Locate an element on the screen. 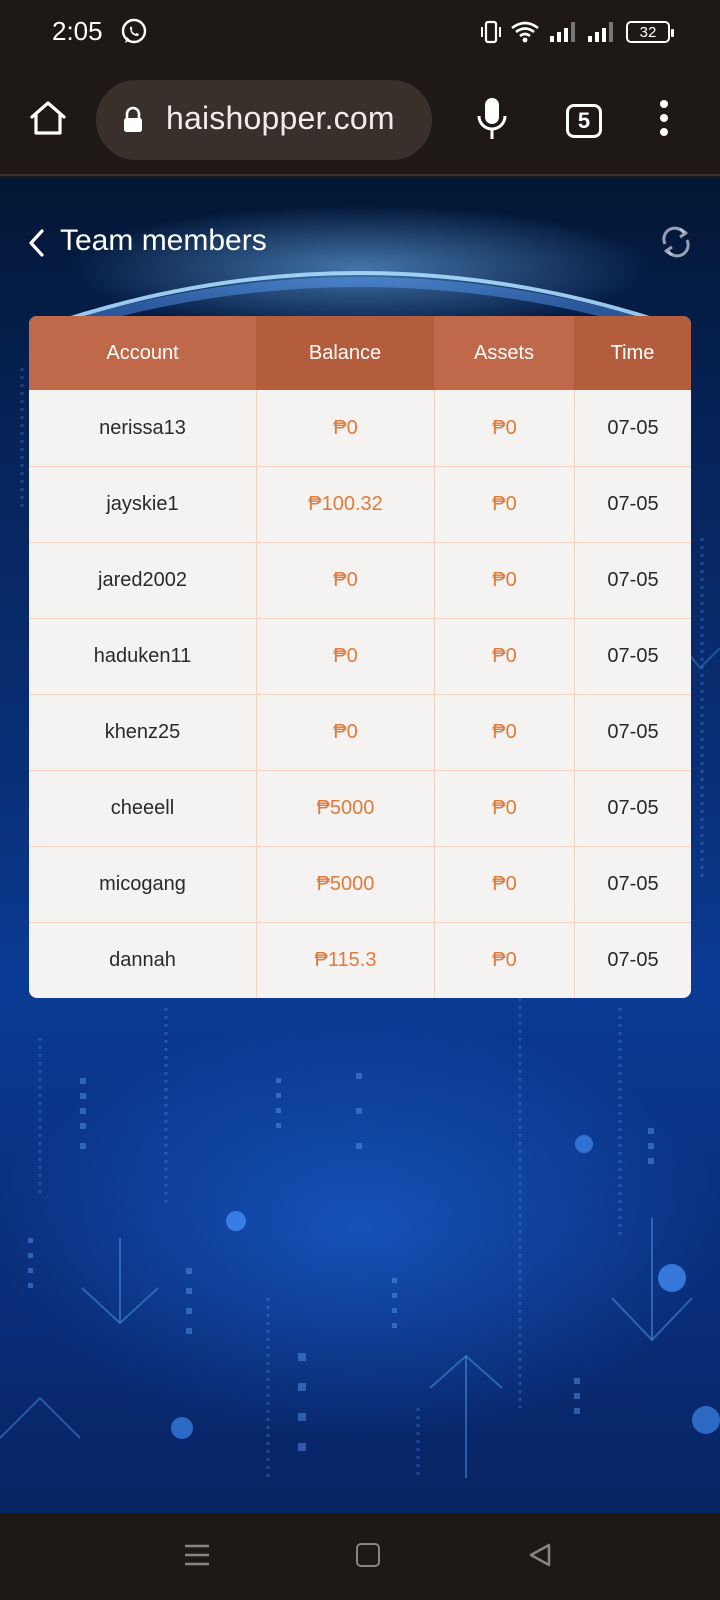 The width and height of the screenshot is (720, 1600). whatsapp-icon is located at coordinates (134, 31).